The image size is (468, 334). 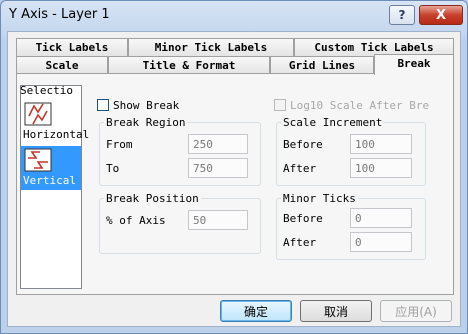 I want to click on minor-ticks-title: Minor Ticks, so click(x=319, y=198).